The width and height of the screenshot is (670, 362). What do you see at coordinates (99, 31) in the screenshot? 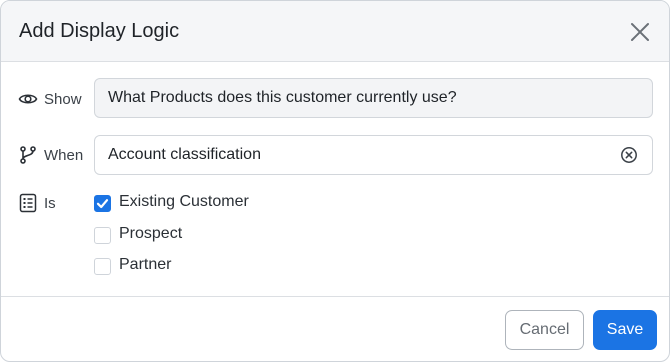
I see `dialog-title: Add Display Logic` at bounding box center [99, 31].